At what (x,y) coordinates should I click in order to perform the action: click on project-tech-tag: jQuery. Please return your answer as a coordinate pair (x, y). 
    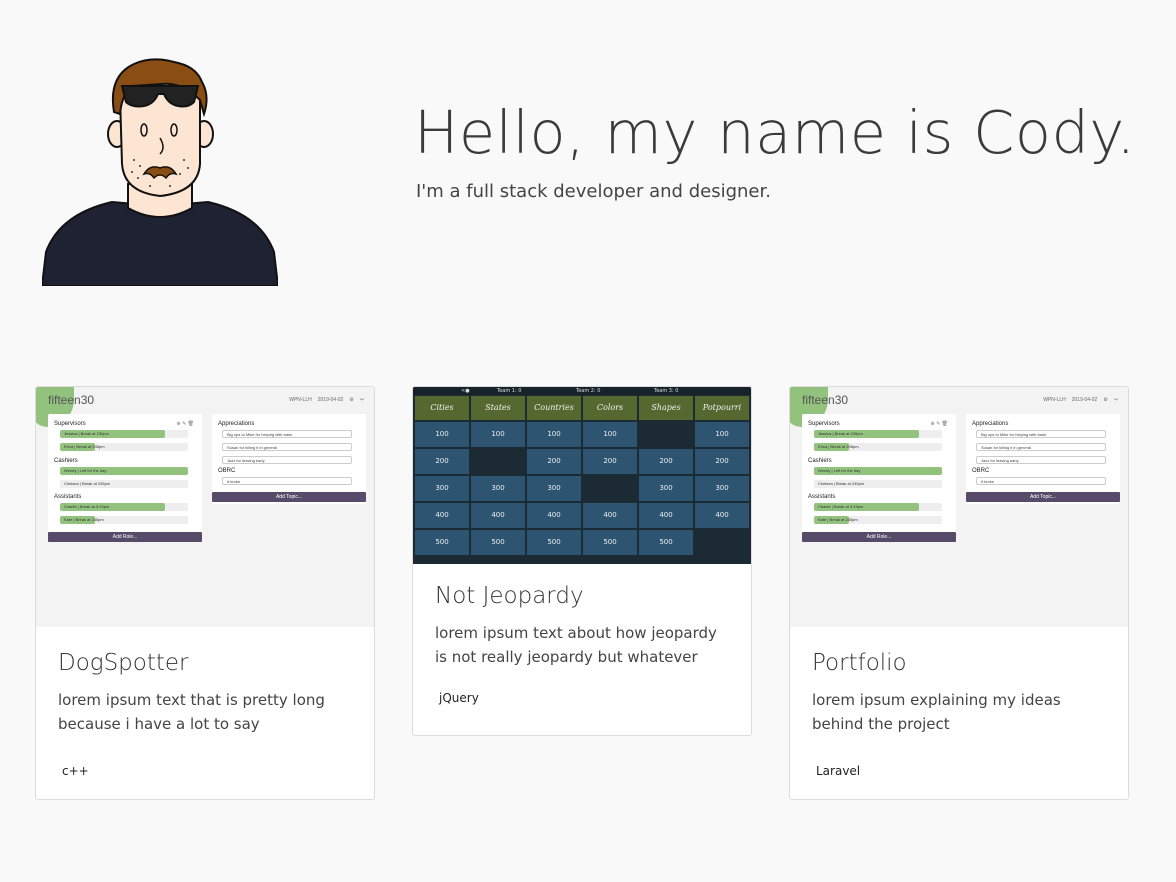
    Looking at the image, I should click on (459, 698).